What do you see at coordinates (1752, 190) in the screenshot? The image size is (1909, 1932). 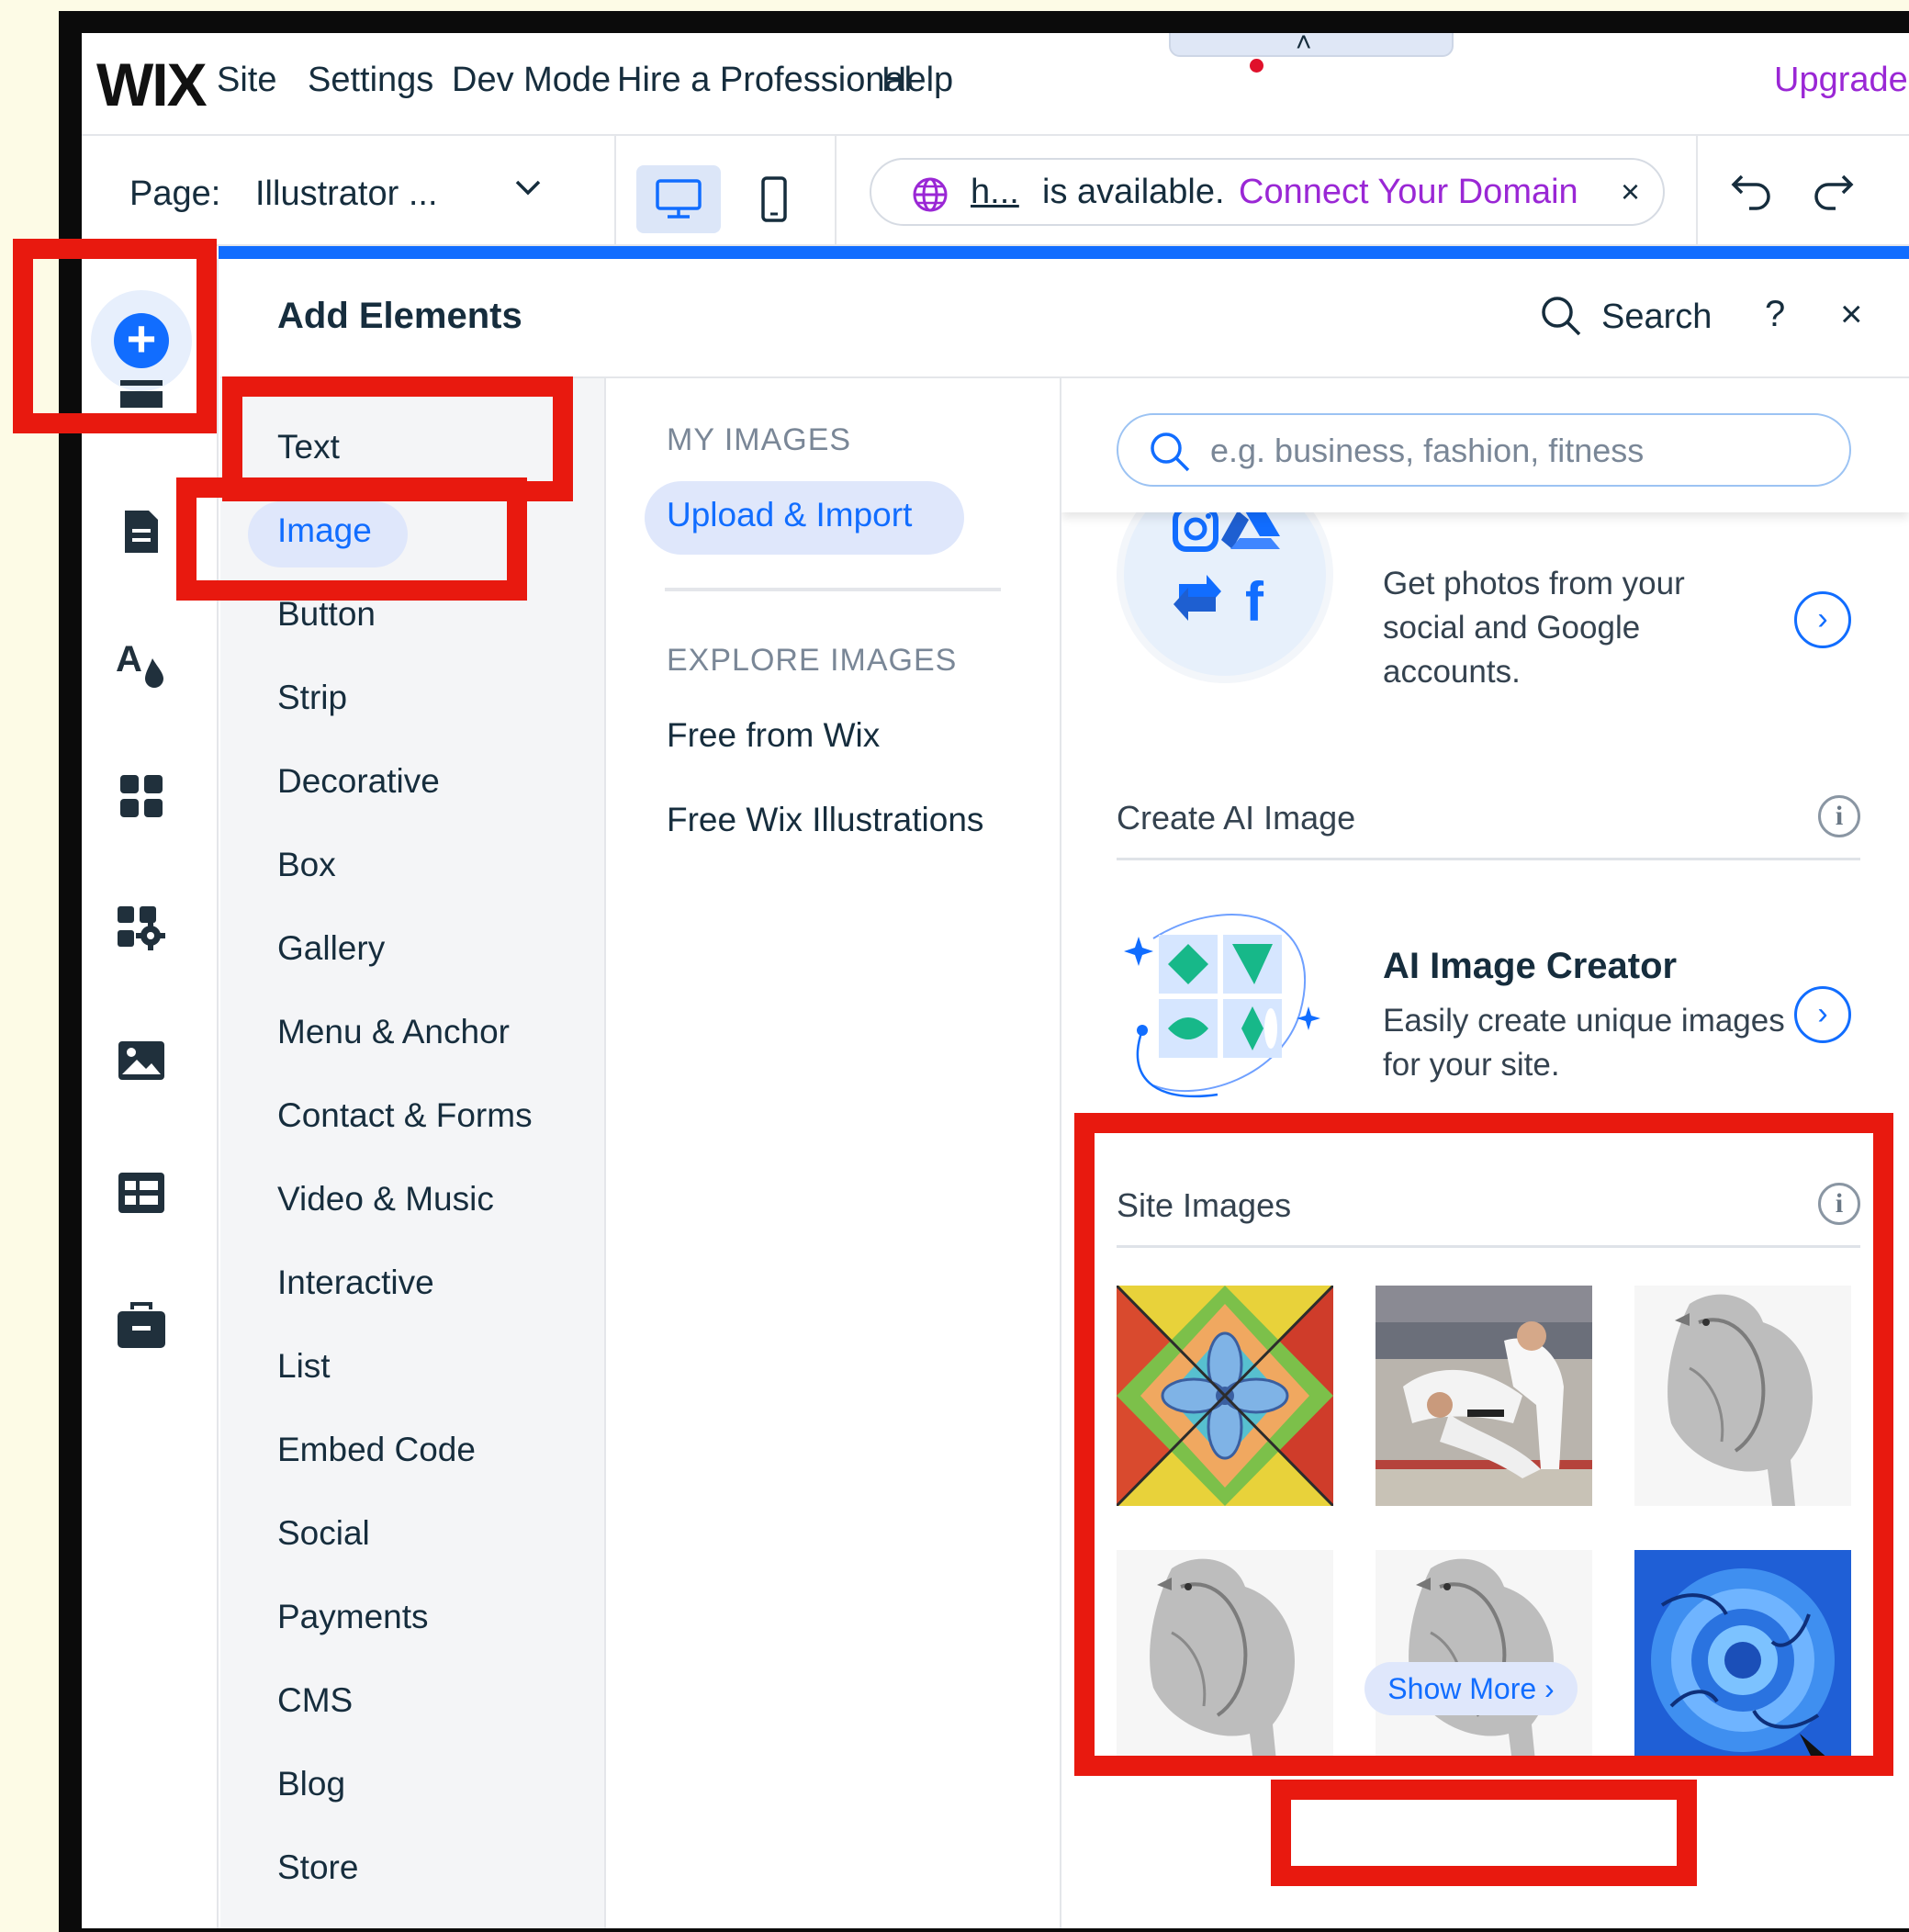 I see `undo-icon` at bounding box center [1752, 190].